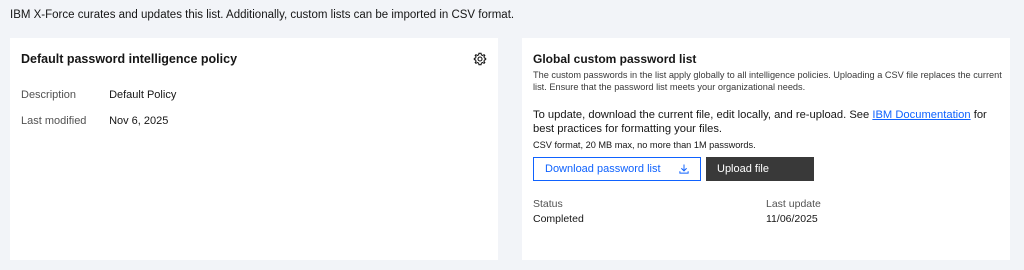 The image size is (1024, 270). I want to click on last-update-value: 11/06/2025, so click(792, 219).